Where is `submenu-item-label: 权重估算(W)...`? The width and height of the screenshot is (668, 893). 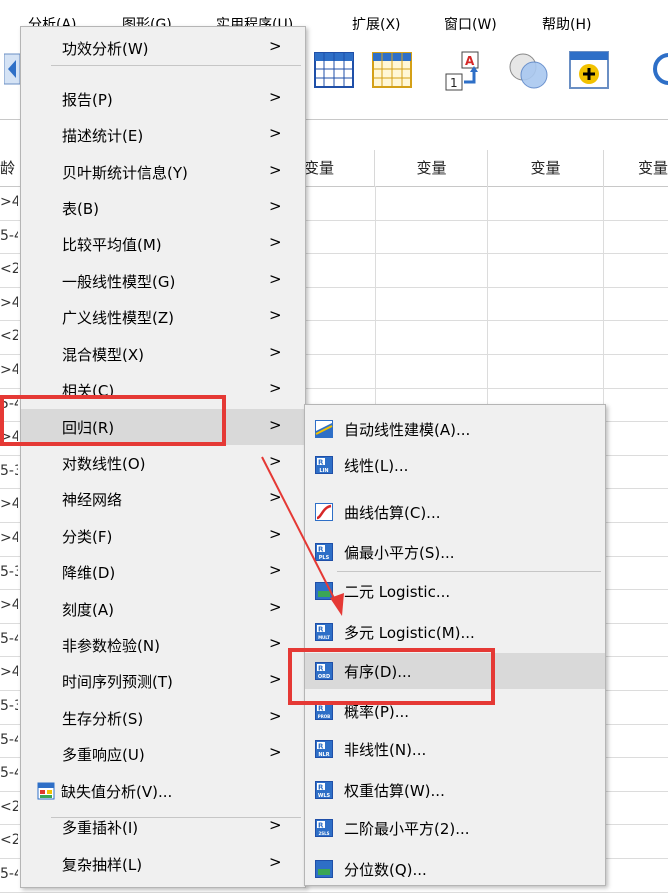 submenu-item-label: 权重估算(W)... is located at coordinates (394, 791).